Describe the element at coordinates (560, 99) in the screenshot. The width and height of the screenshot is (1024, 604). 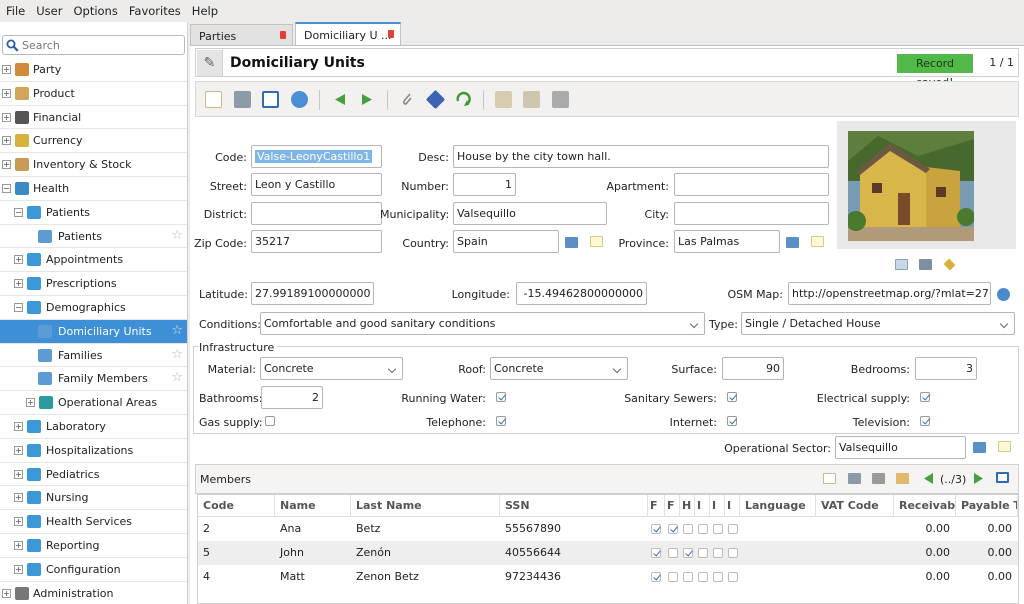
I see `print-icon` at that location.